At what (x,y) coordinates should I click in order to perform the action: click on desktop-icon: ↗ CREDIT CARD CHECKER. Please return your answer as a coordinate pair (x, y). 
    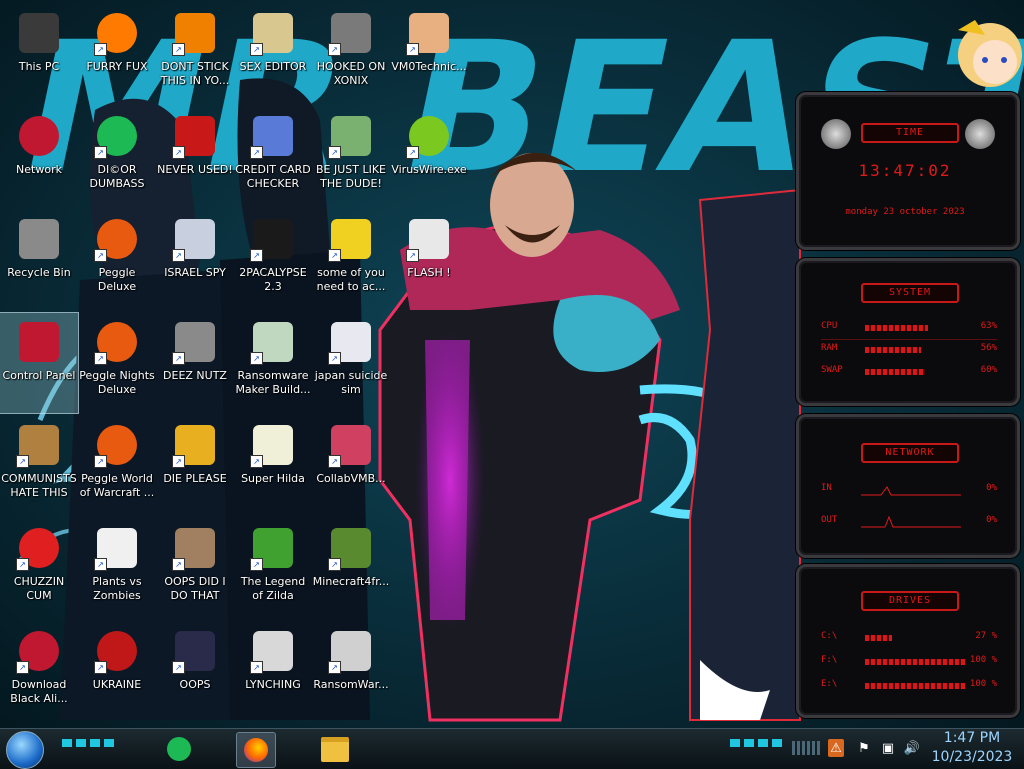
    Looking at the image, I should click on (273, 157).